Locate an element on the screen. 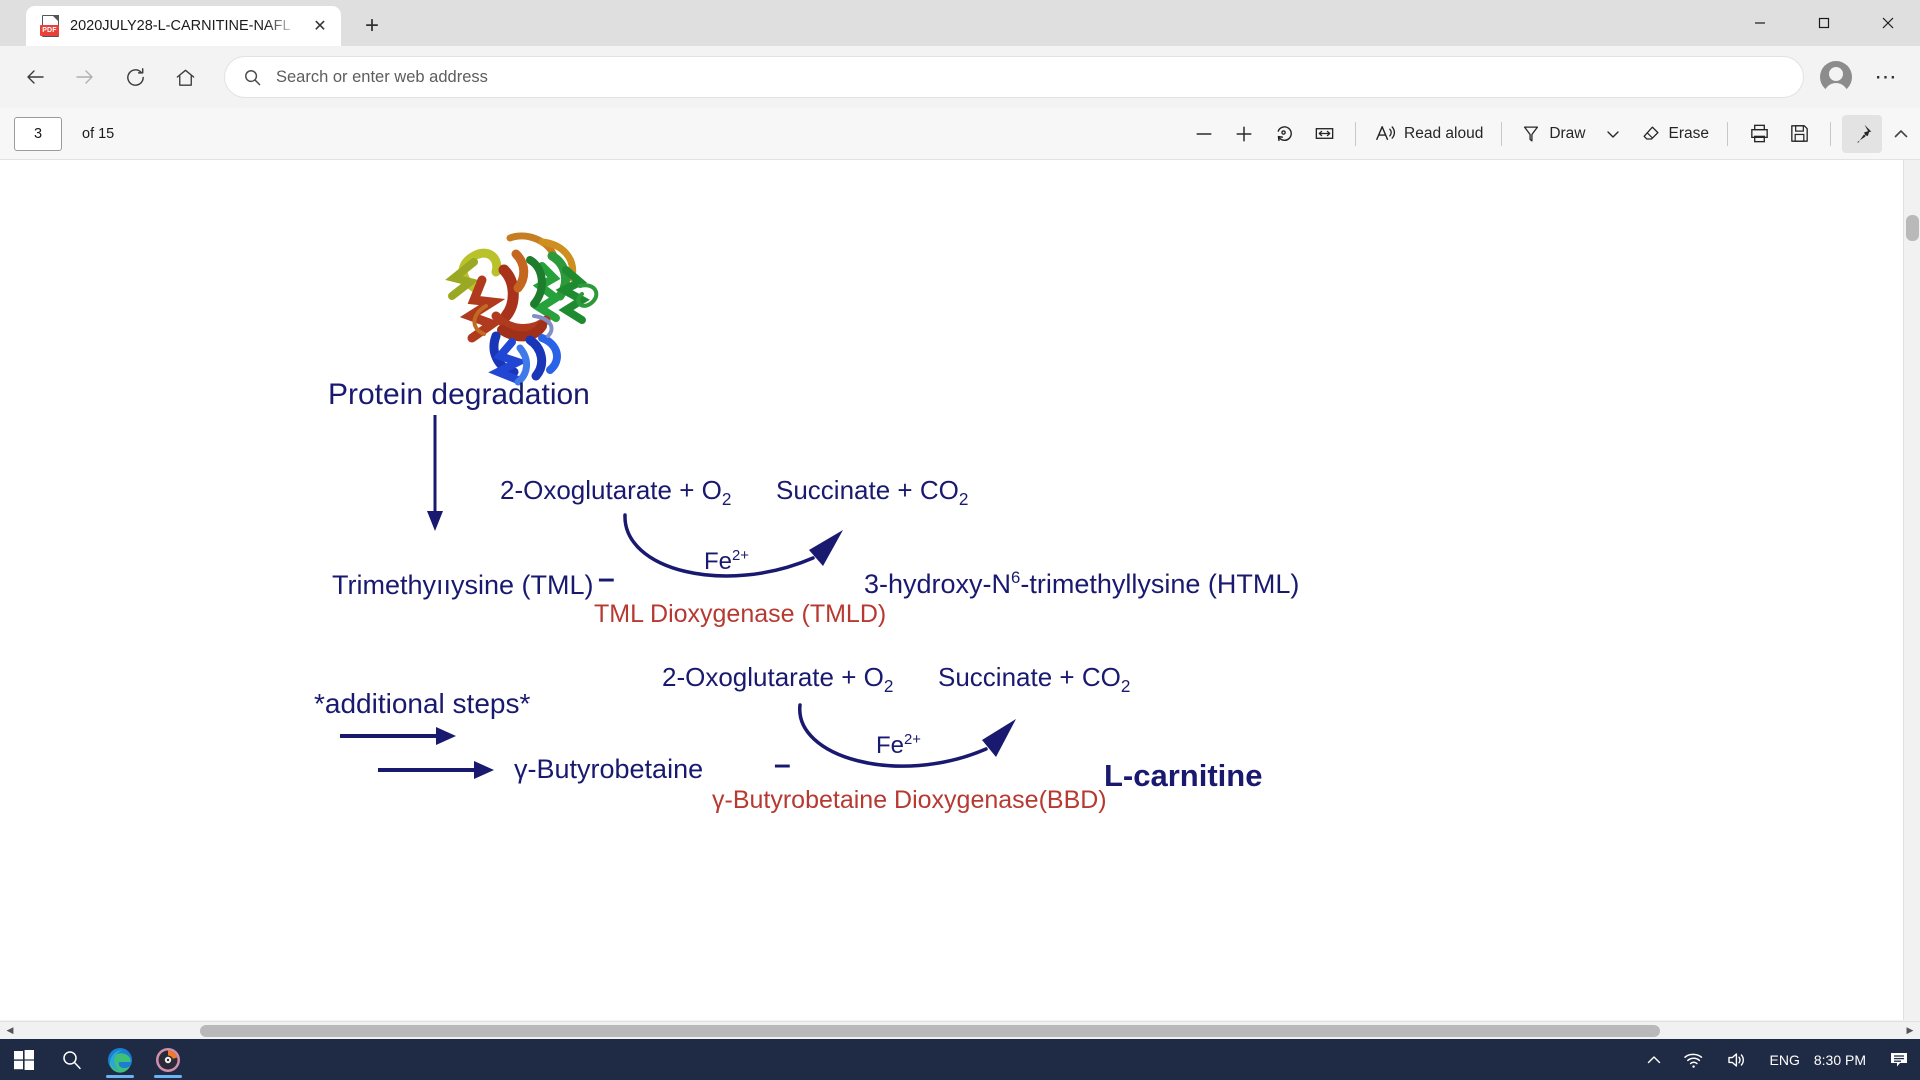  vertical-scrollbar-thumb is located at coordinates (1912, 228).